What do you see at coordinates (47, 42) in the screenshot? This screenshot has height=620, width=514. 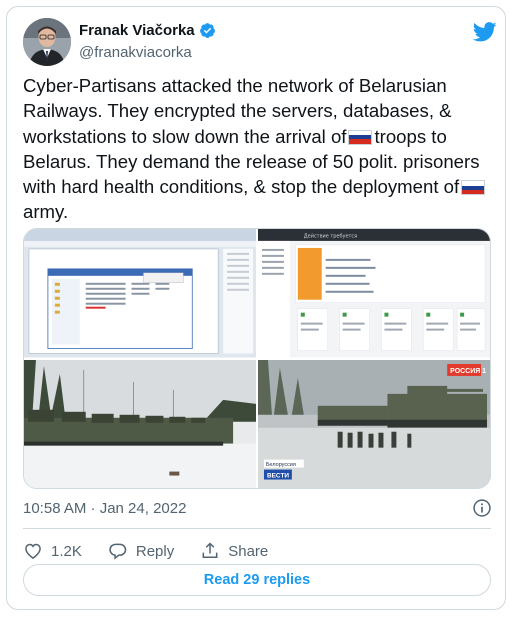 I see `avatar` at bounding box center [47, 42].